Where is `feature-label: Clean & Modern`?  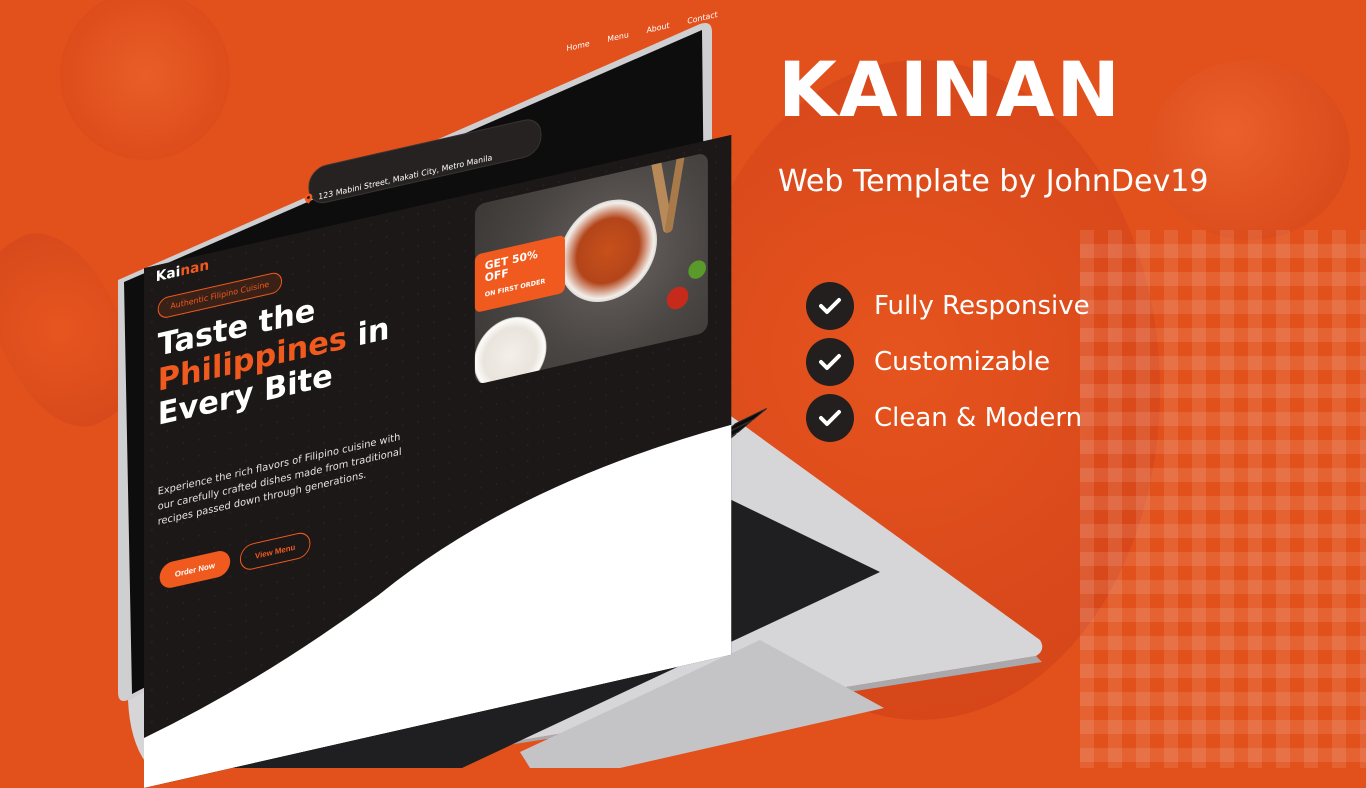
feature-label: Clean & Modern is located at coordinates (978, 418).